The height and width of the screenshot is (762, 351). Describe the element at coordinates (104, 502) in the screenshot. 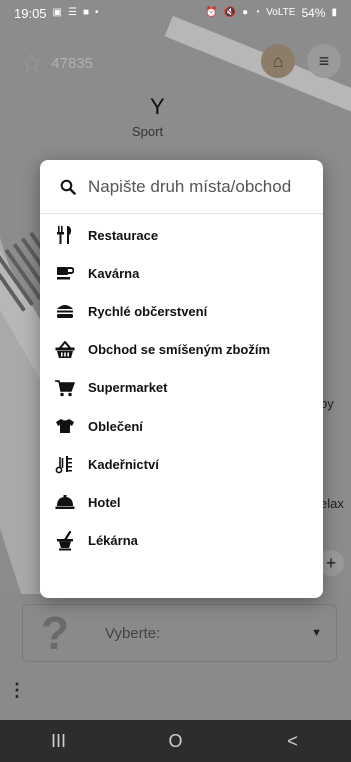

I see `list-item-label: Hotel` at that location.